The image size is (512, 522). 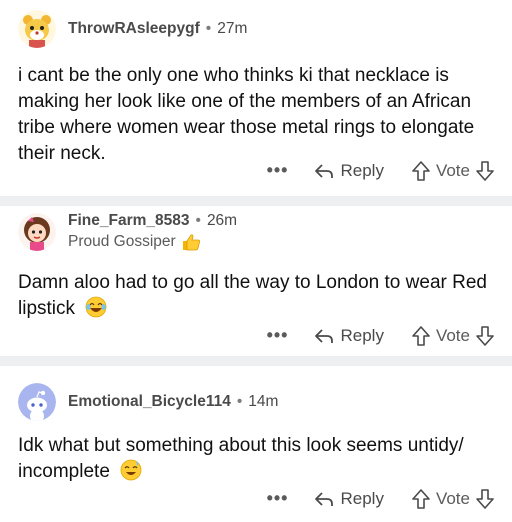 What do you see at coordinates (37, 402) in the screenshot?
I see `default-snoo-avatar-icon` at bounding box center [37, 402].